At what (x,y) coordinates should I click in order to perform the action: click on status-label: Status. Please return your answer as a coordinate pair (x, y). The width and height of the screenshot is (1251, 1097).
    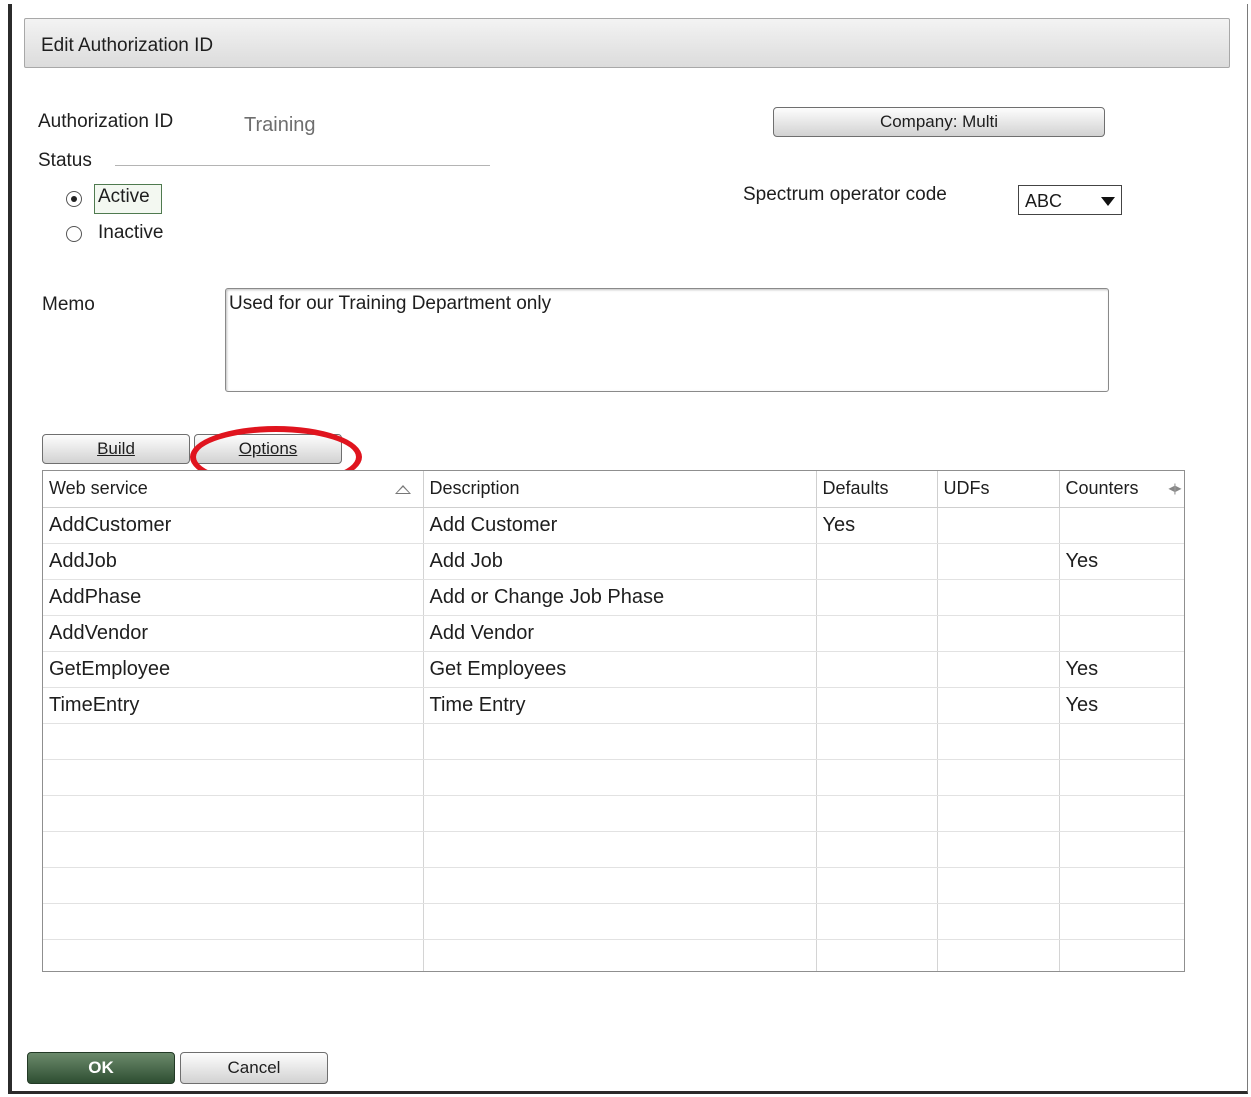
    Looking at the image, I should click on (65, 160).